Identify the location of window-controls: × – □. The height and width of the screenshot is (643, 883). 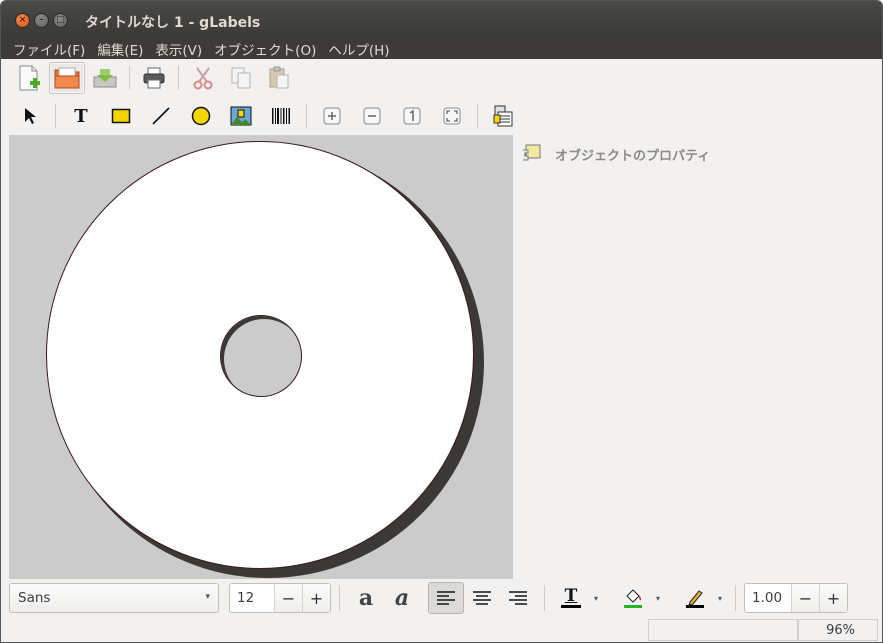
(41, 20).